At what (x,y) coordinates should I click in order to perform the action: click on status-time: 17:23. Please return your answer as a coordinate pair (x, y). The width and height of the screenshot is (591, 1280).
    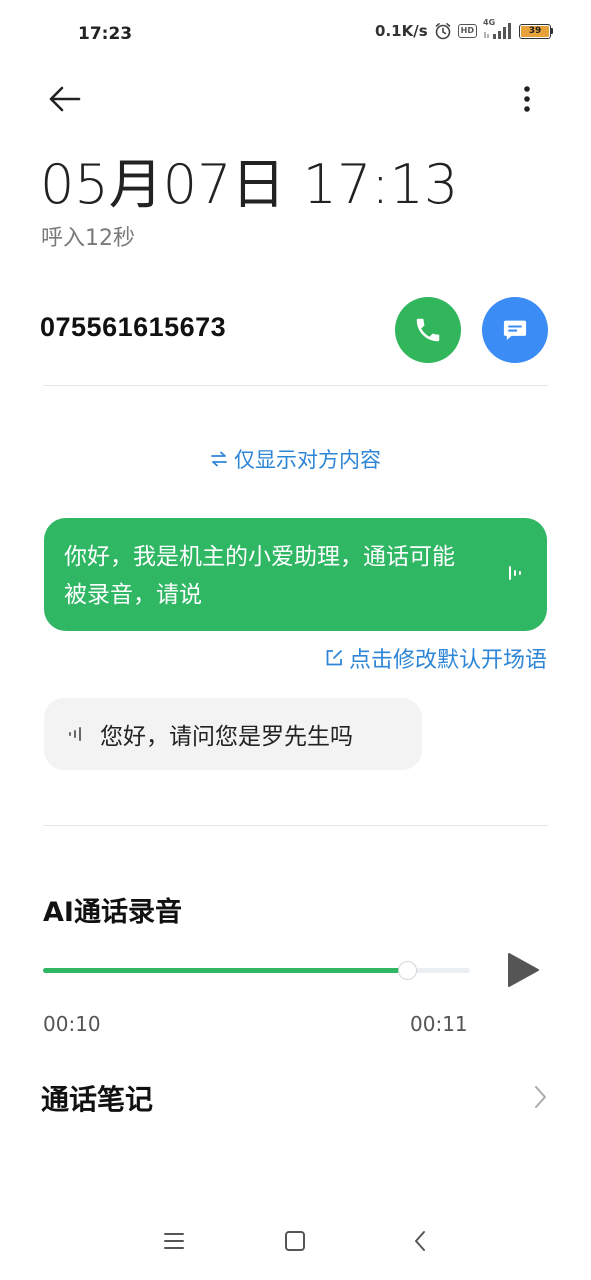
    Looking at the image, I should click on (105, 34).